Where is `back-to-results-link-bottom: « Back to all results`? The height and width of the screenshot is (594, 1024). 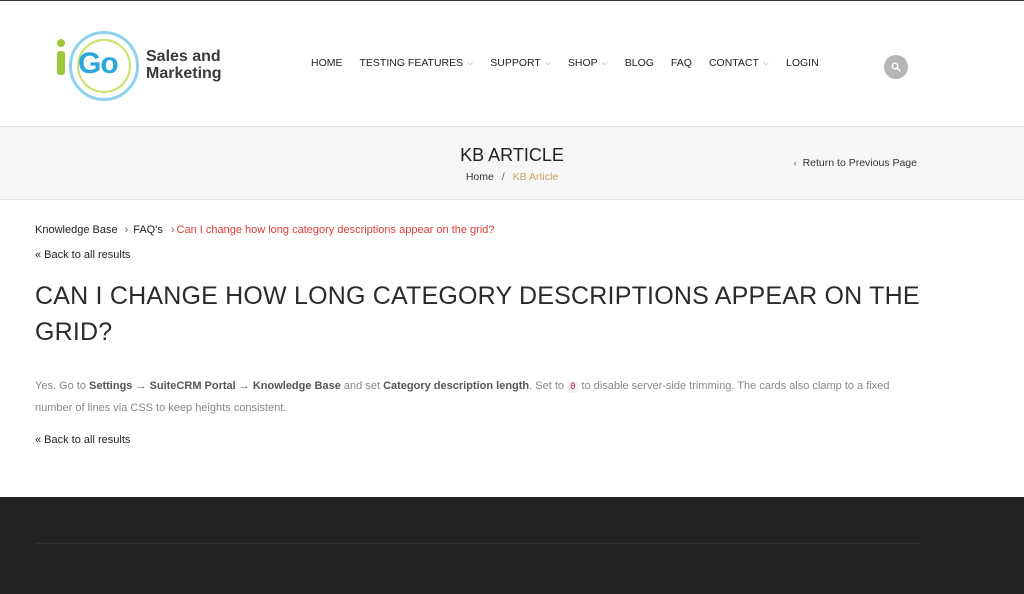 back-to-results-link-bottom: « Back to all results is located at coordinates (82, 440).